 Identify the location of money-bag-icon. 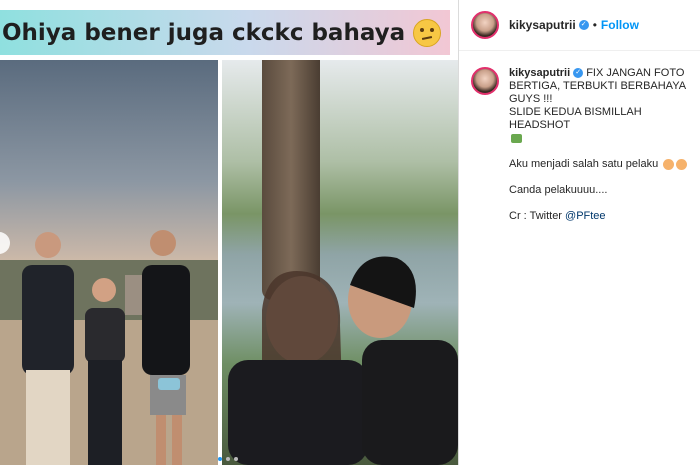
(516, 138).